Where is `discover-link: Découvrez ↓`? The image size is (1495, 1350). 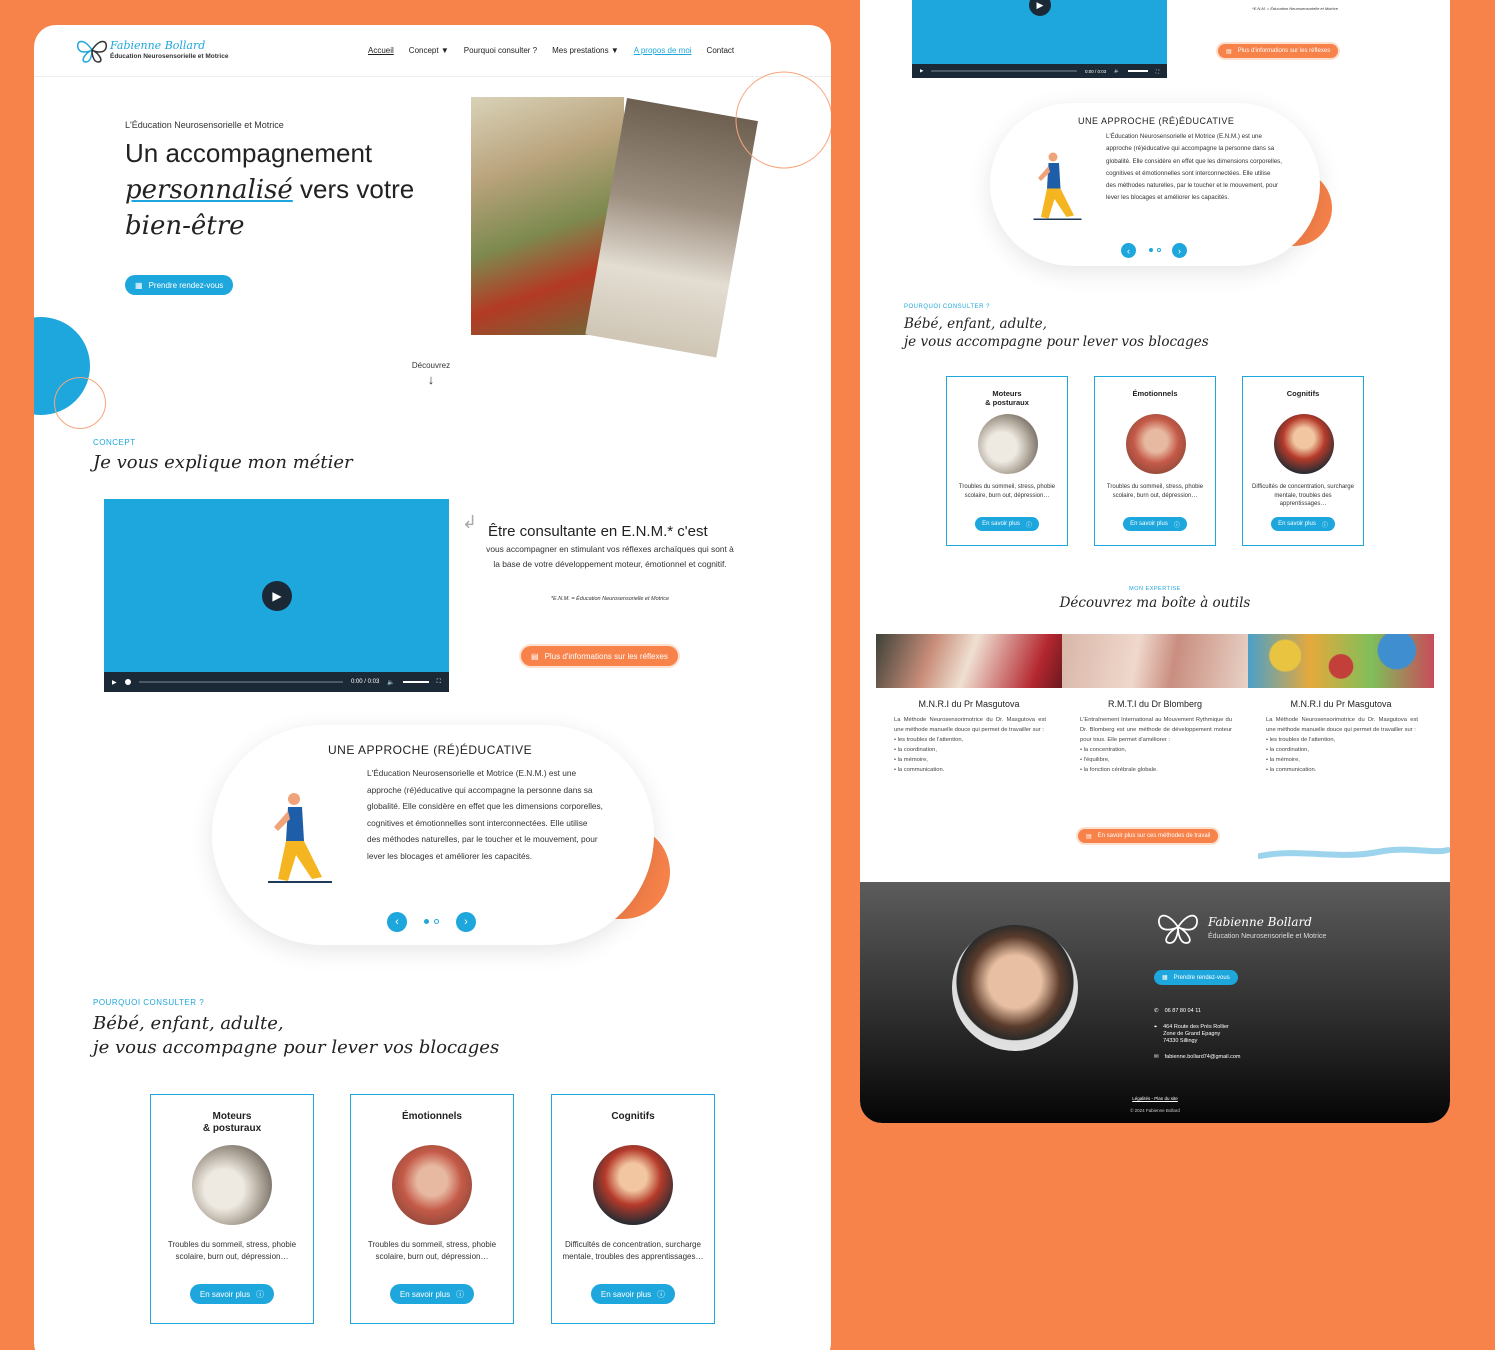 discover-link: Découvrez ↓ is located at coordinates (431, 374).